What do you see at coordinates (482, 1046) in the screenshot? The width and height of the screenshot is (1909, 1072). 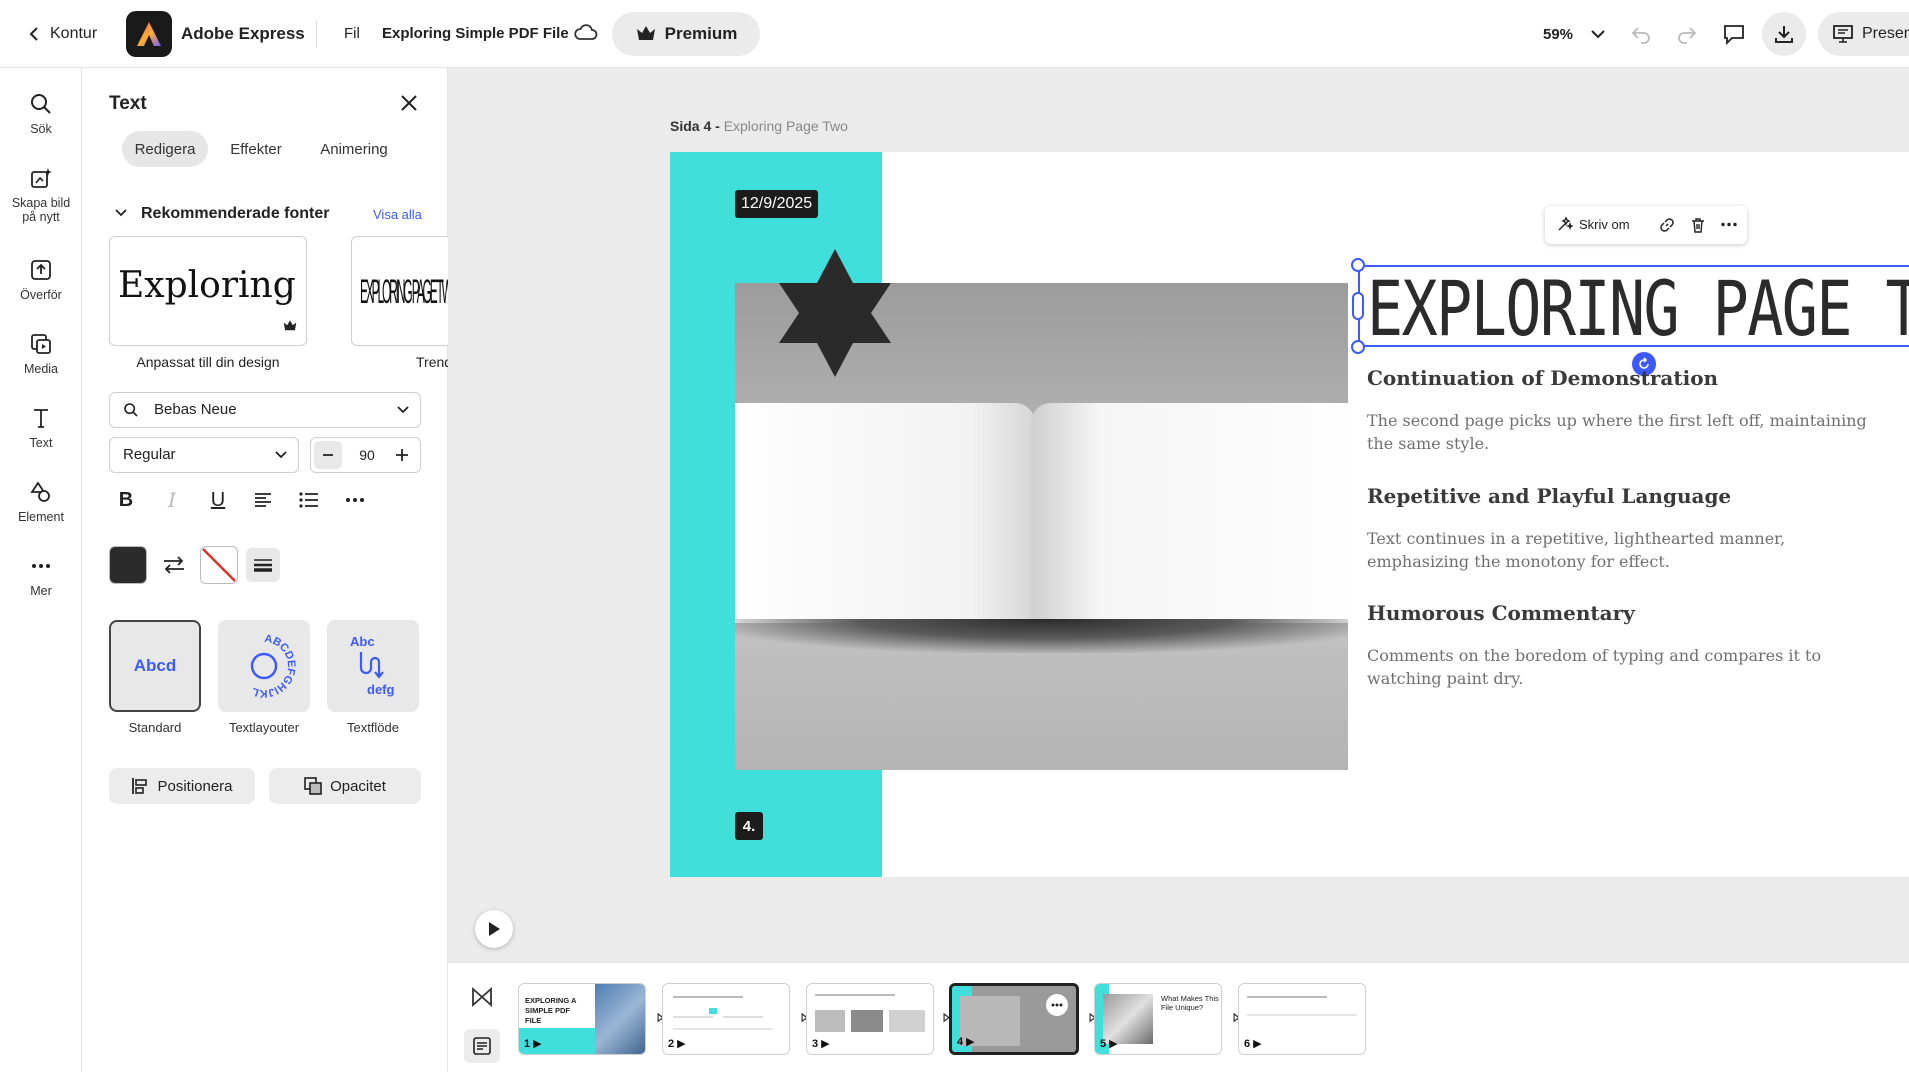 I see `notes-button` at bounding box center [482, 1046].